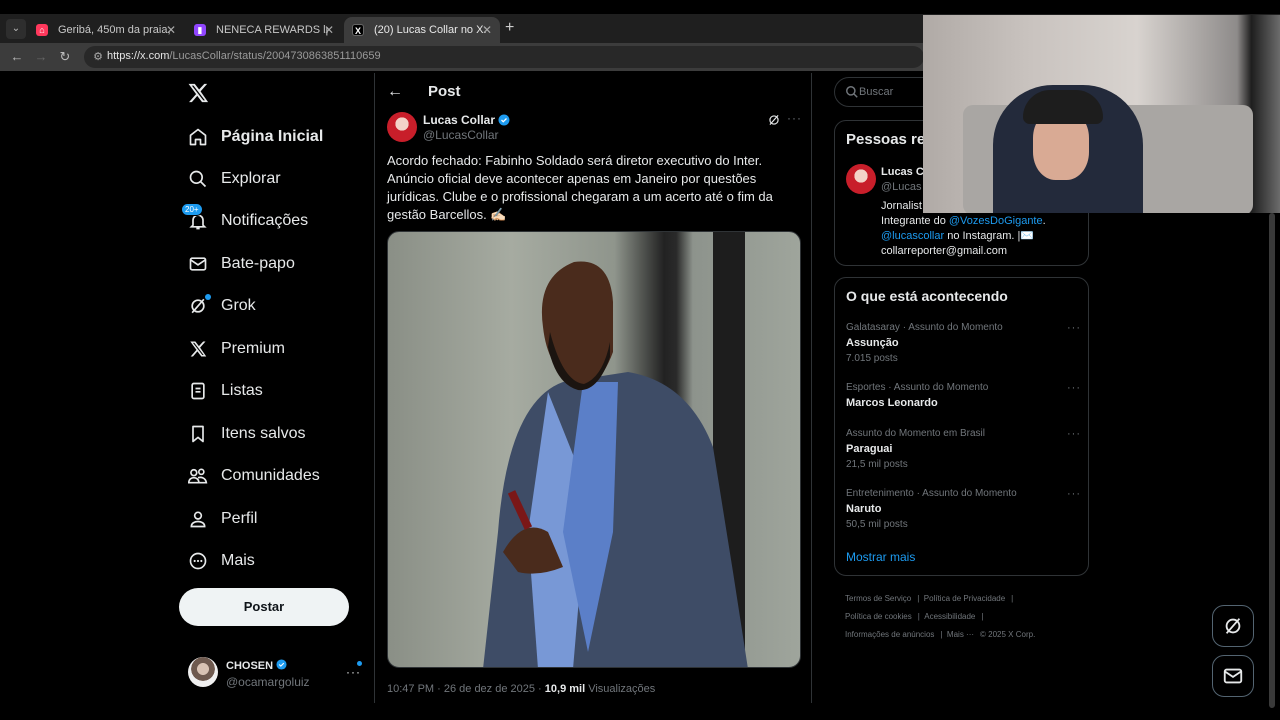  Describe the element at coordinates (268, 682) in the screenshot. I see `account-handle: @ocamargoluiz` at that location.